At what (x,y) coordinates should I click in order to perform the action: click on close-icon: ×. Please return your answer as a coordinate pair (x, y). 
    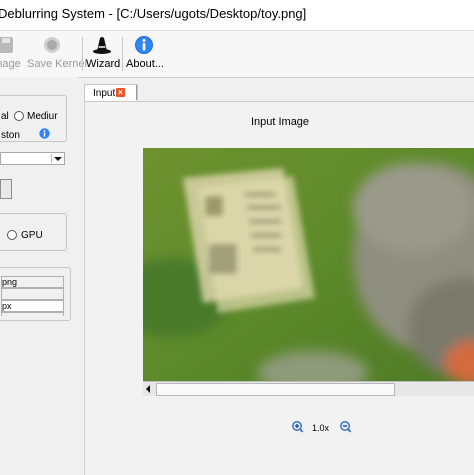
    Looking at the image, I should click on (120, 92).